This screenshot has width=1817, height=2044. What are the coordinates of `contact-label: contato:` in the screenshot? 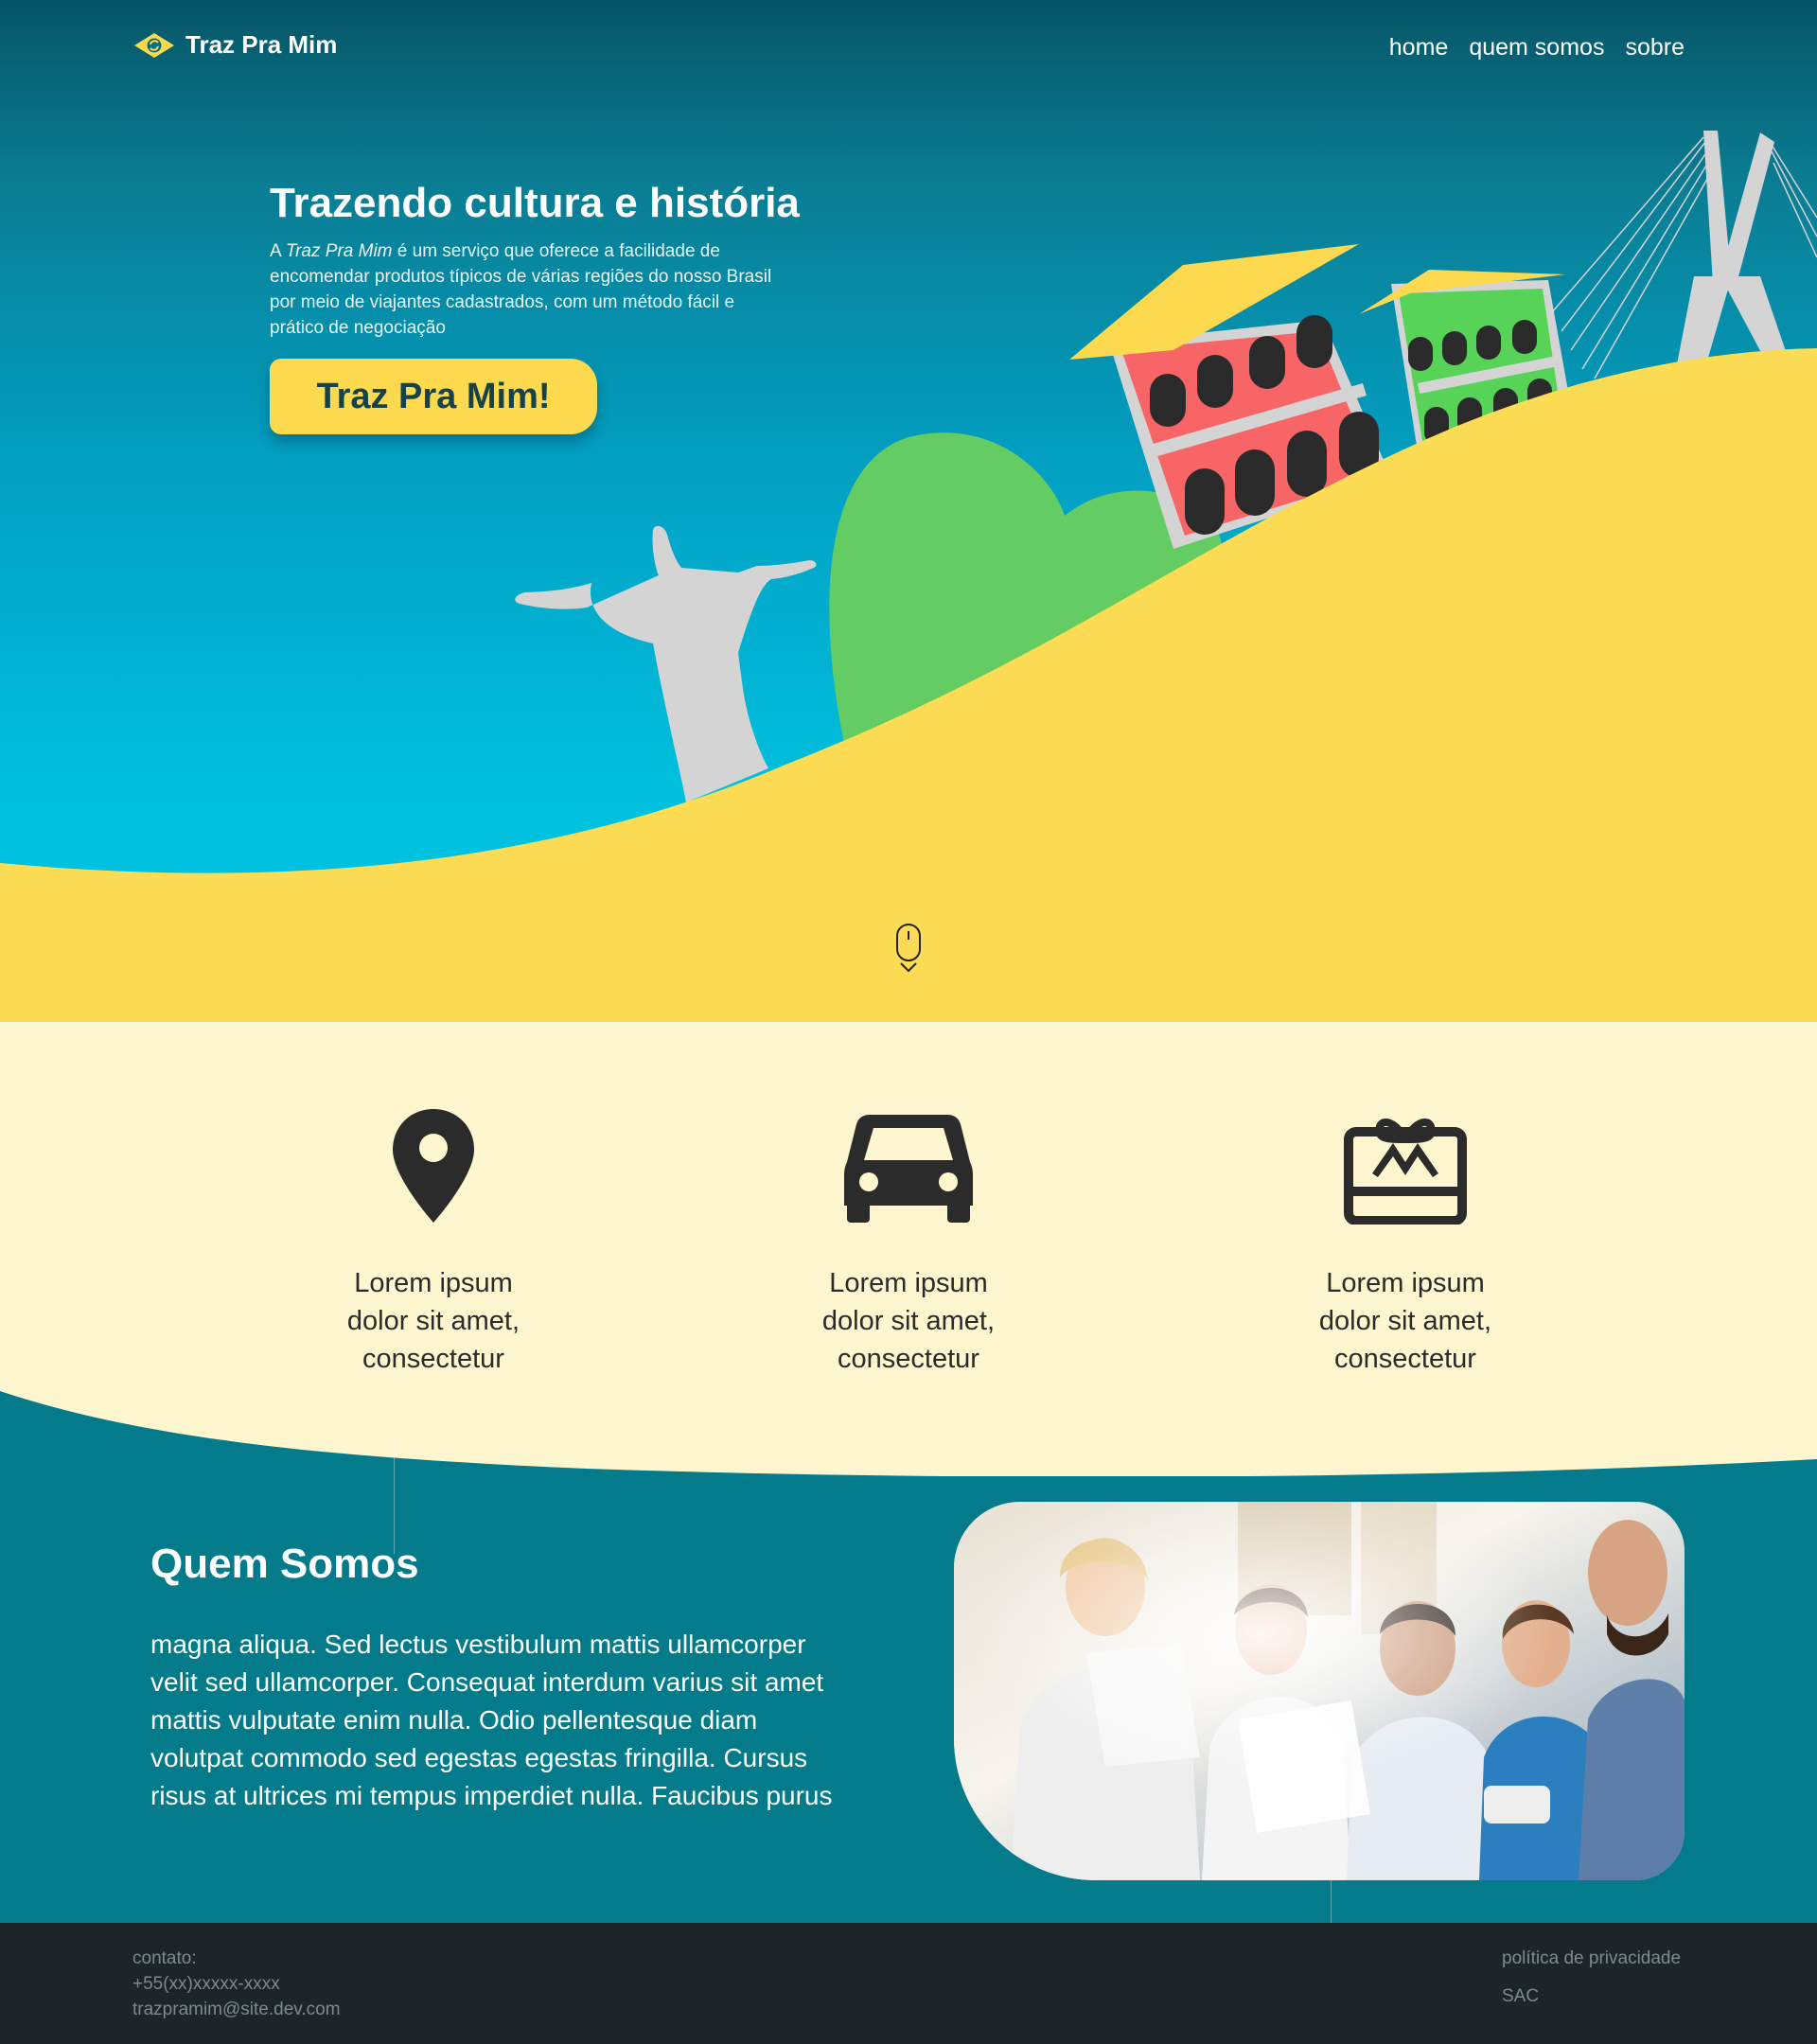 It's located at (164, 1958).